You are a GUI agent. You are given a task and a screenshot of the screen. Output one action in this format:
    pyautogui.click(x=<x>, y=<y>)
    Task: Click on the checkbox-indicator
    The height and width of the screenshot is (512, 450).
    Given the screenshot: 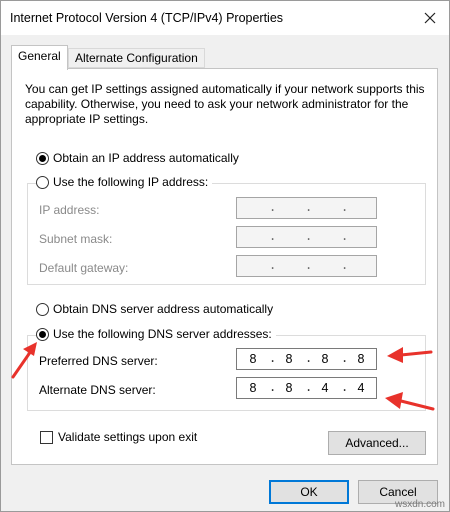 What is the action you would take?
    pyautogui.click(x=46, y=437)
    